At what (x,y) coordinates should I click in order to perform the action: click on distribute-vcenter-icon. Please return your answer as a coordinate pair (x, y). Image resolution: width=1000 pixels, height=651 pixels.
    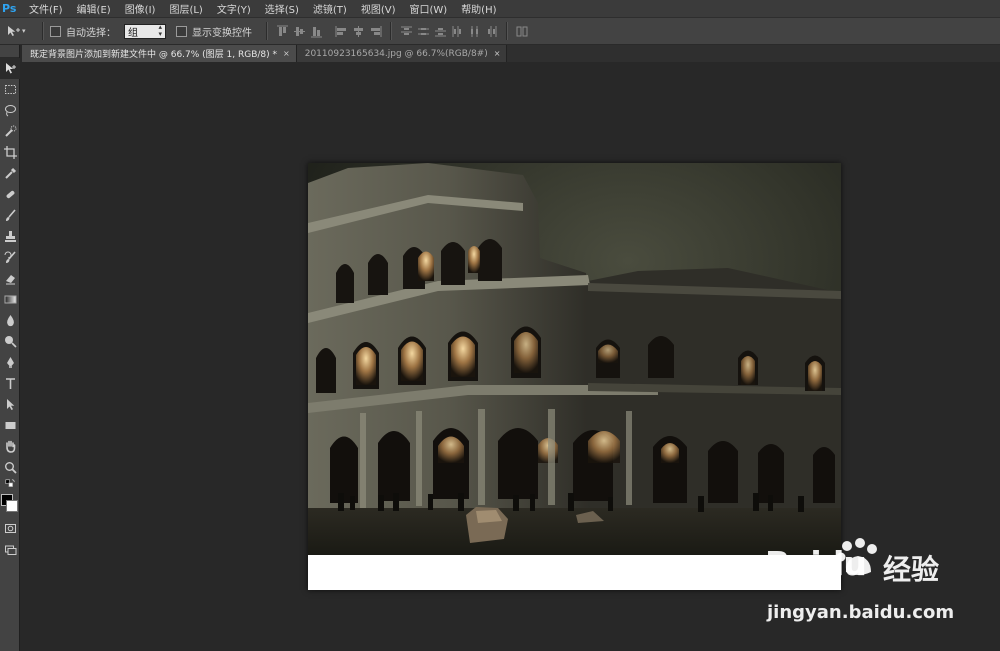
    Looking at the image, I should click on (423, 31).